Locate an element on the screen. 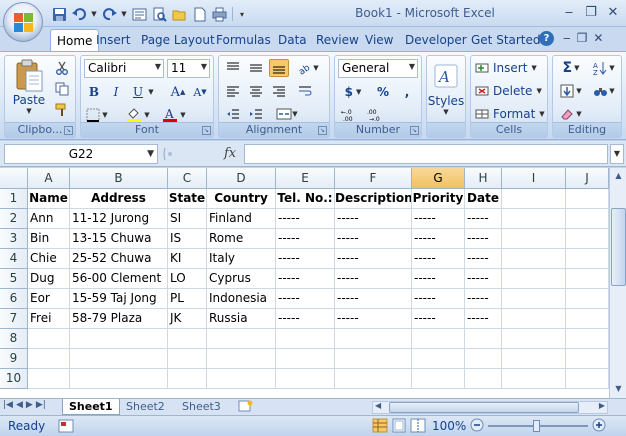 This screenshot has height=436, width=626. cell-a8 is located at coordinates (49, 339).